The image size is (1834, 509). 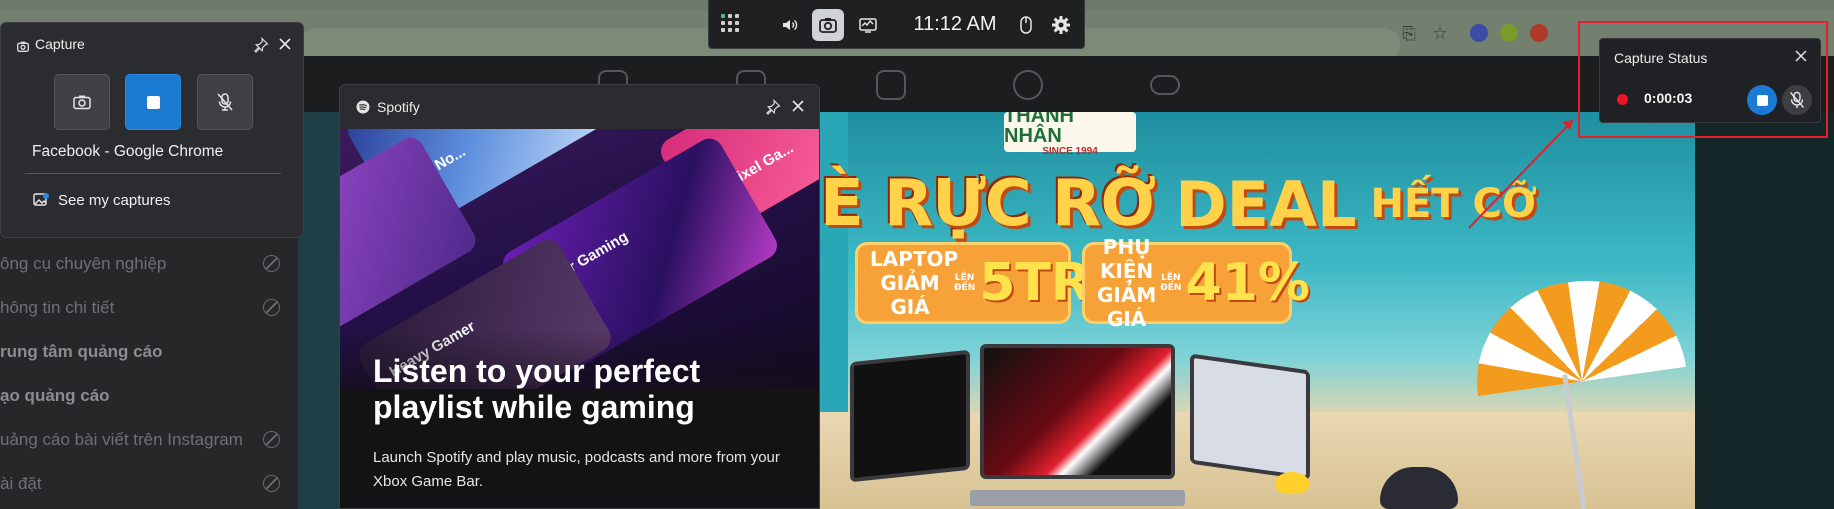 I want to click on brand-logo: THÀNH NHÂN SINCE 1994, so click(x=1070, y=134).